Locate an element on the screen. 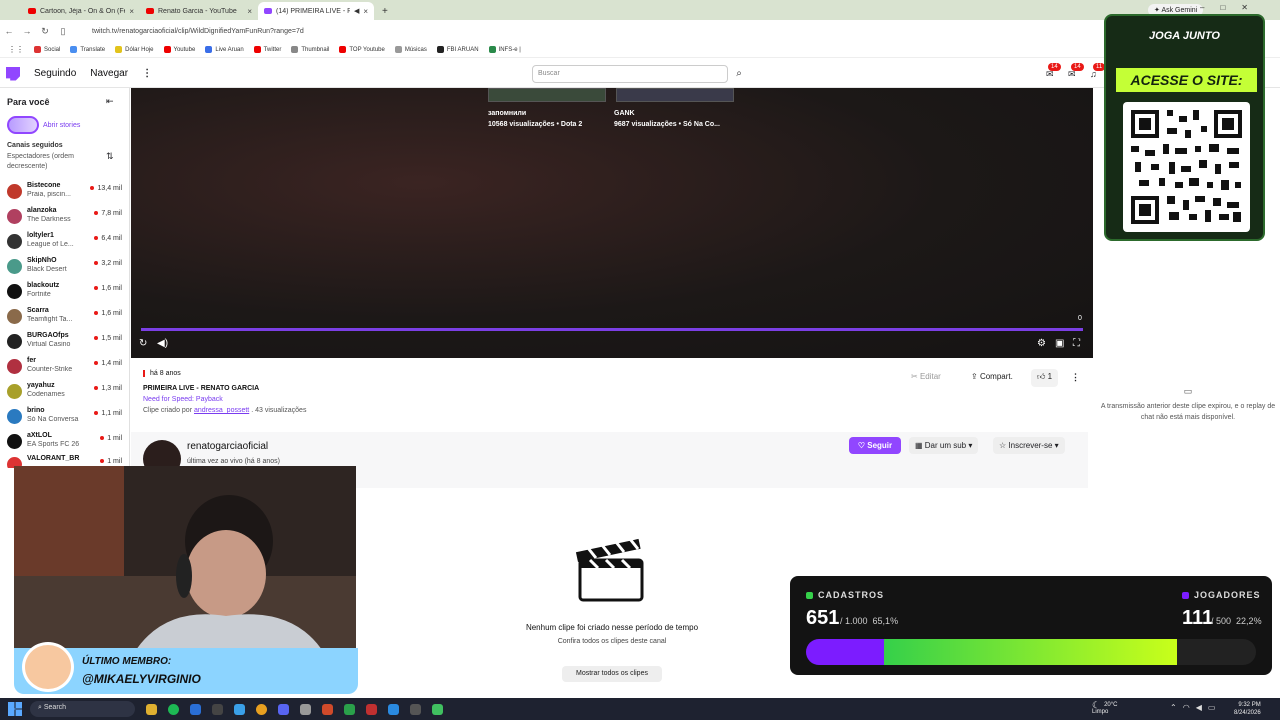 The image size is (1280, 720). followed-channels-header: Canais seguidos is located at coordinates (35, 145).